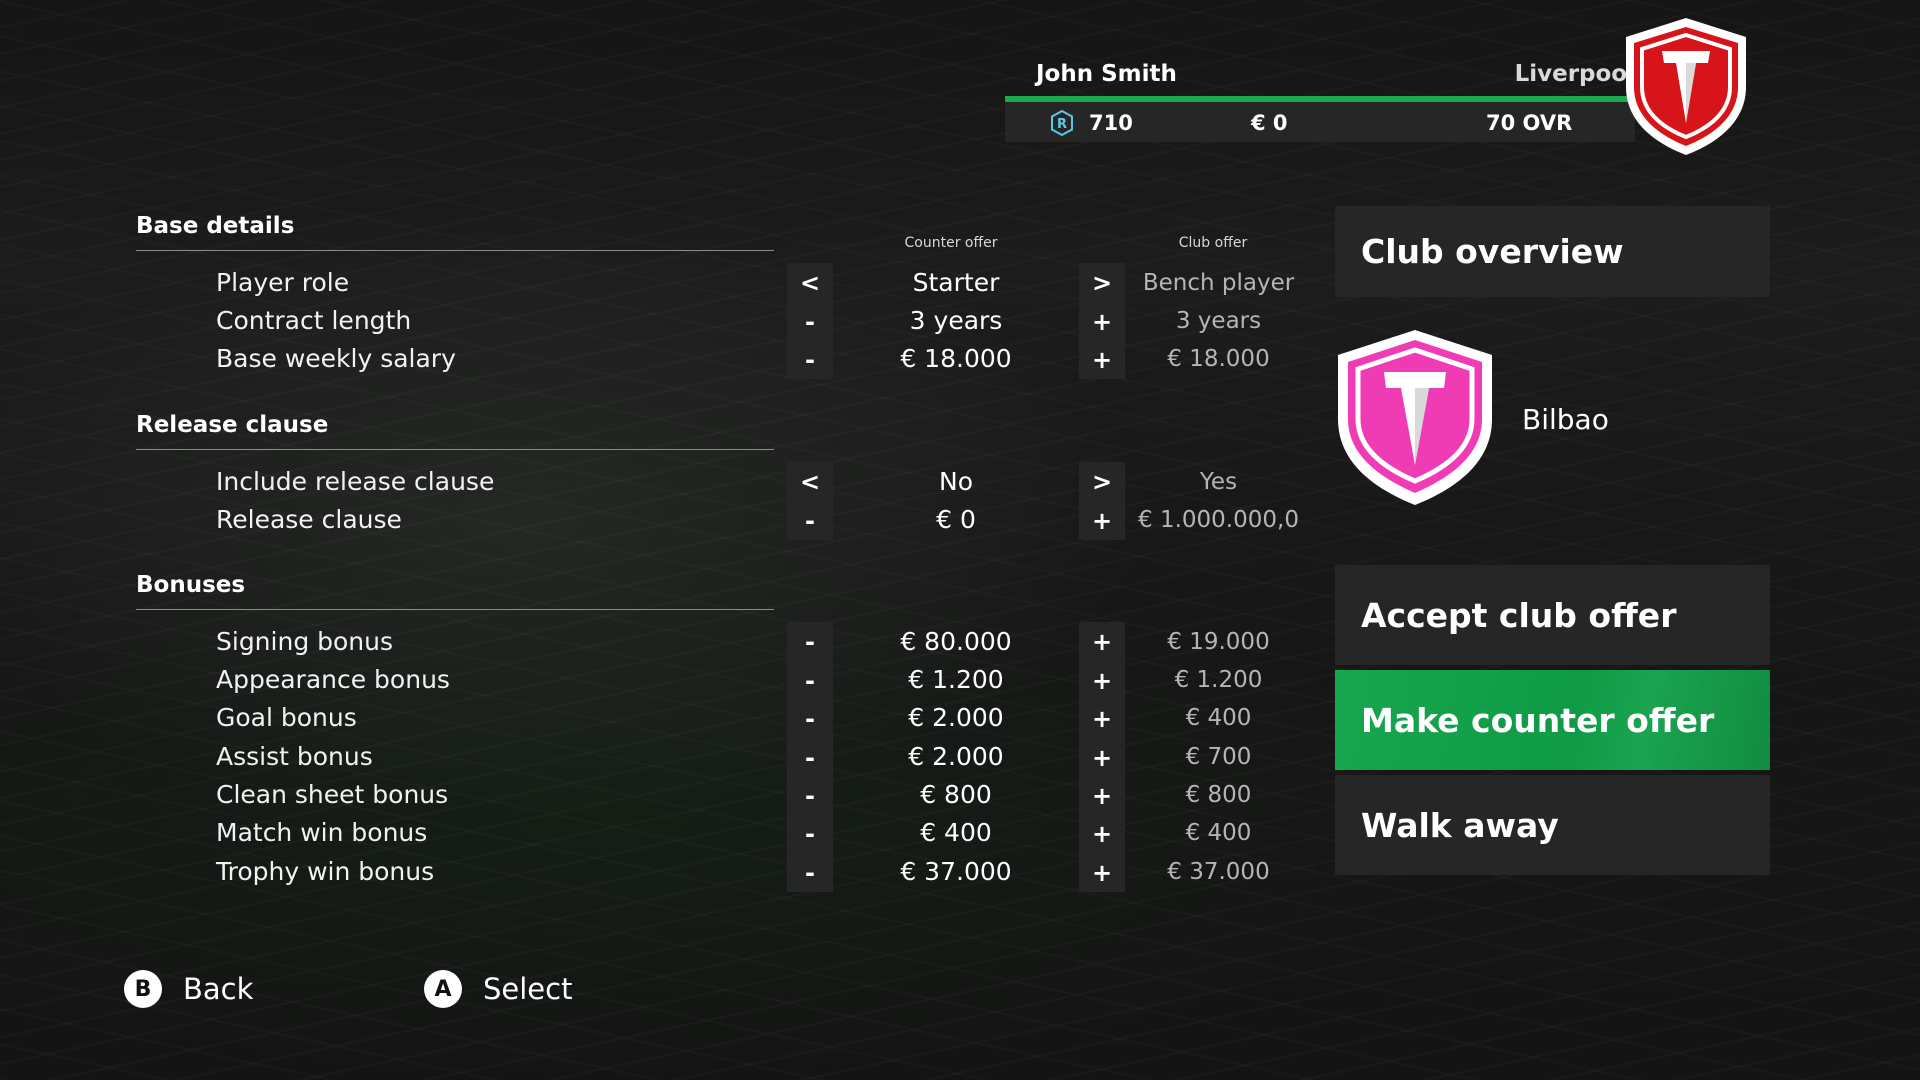 The image size is (1920, 1080). I want to click on player-role-next-button: >, so click(1102, 283).